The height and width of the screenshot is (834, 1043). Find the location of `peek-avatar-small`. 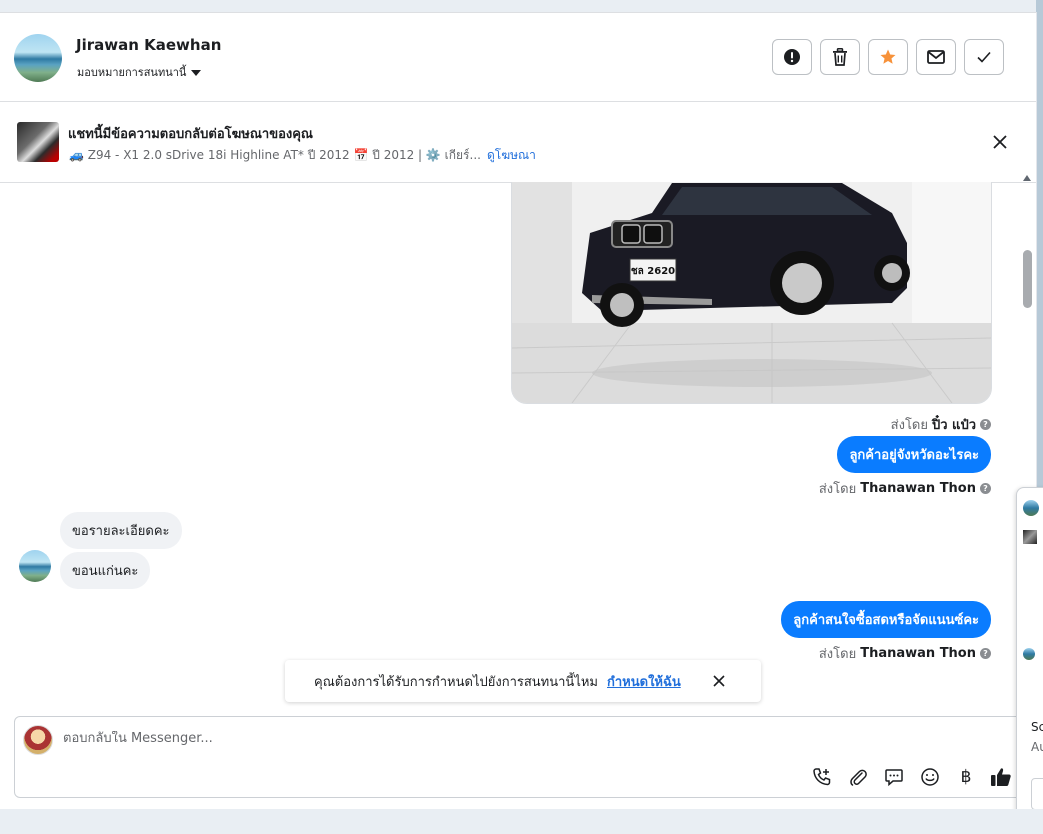

peek-avatar-small is located at coordinates (1029, 654).